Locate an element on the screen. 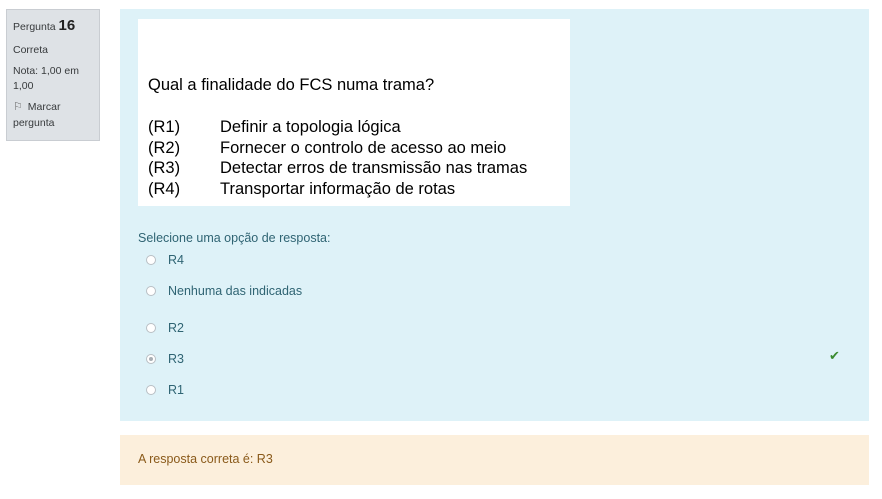  question-label: Pergunta is located at coordinates (34, 27).